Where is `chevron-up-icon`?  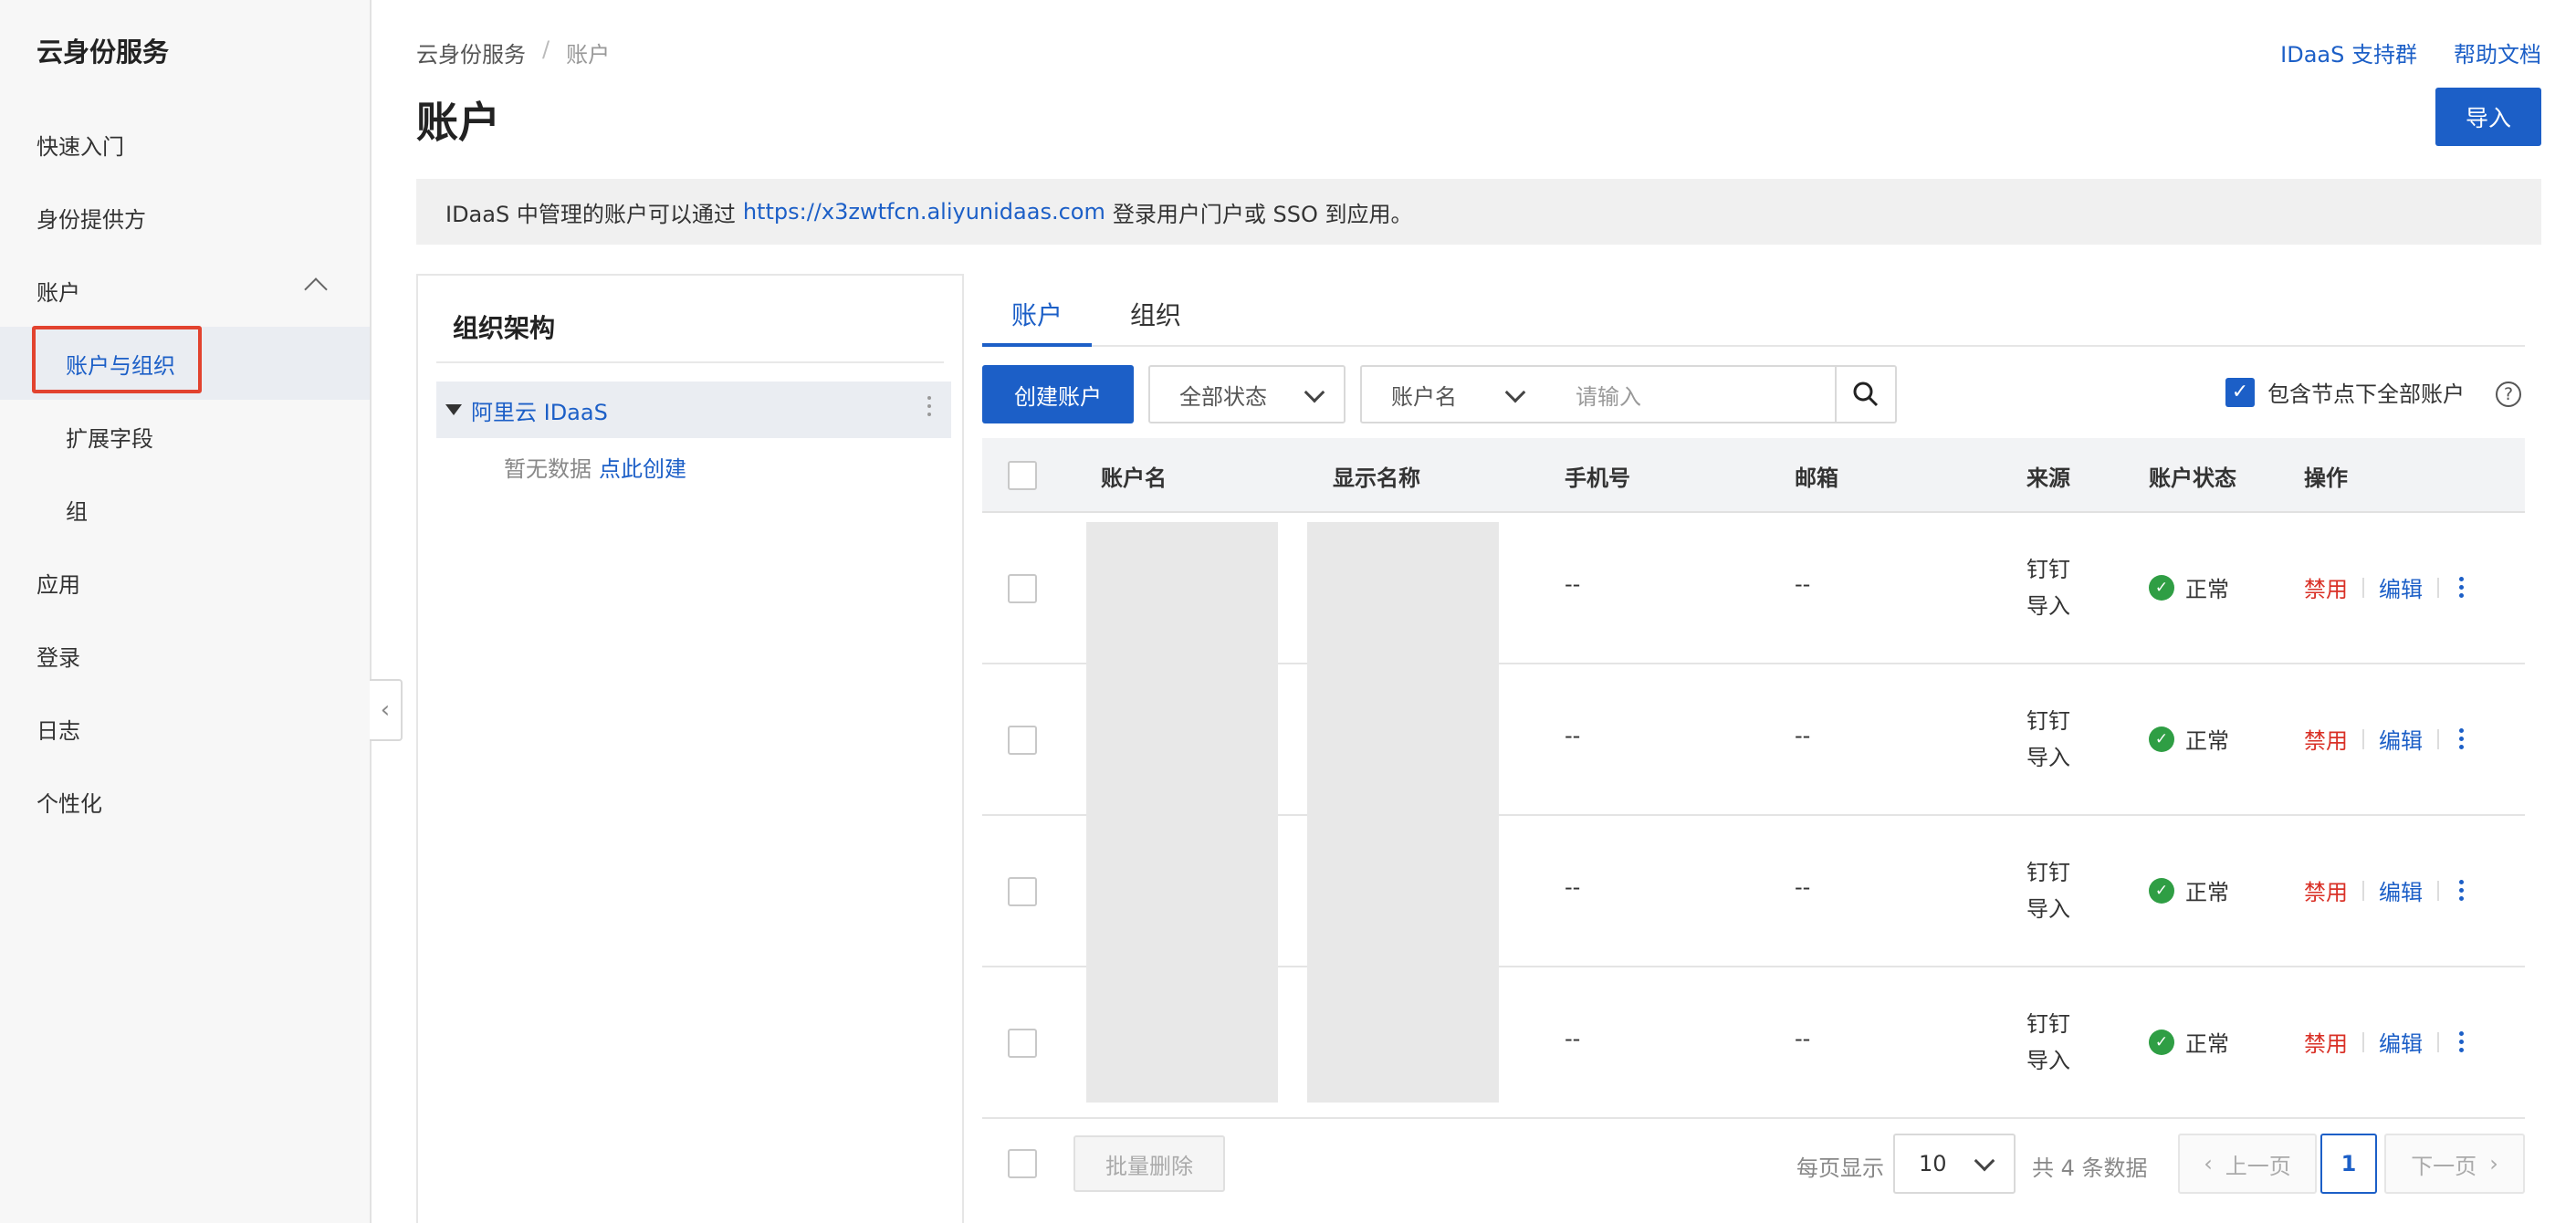
chevron-up-icon is located at coordinates (316, 289).